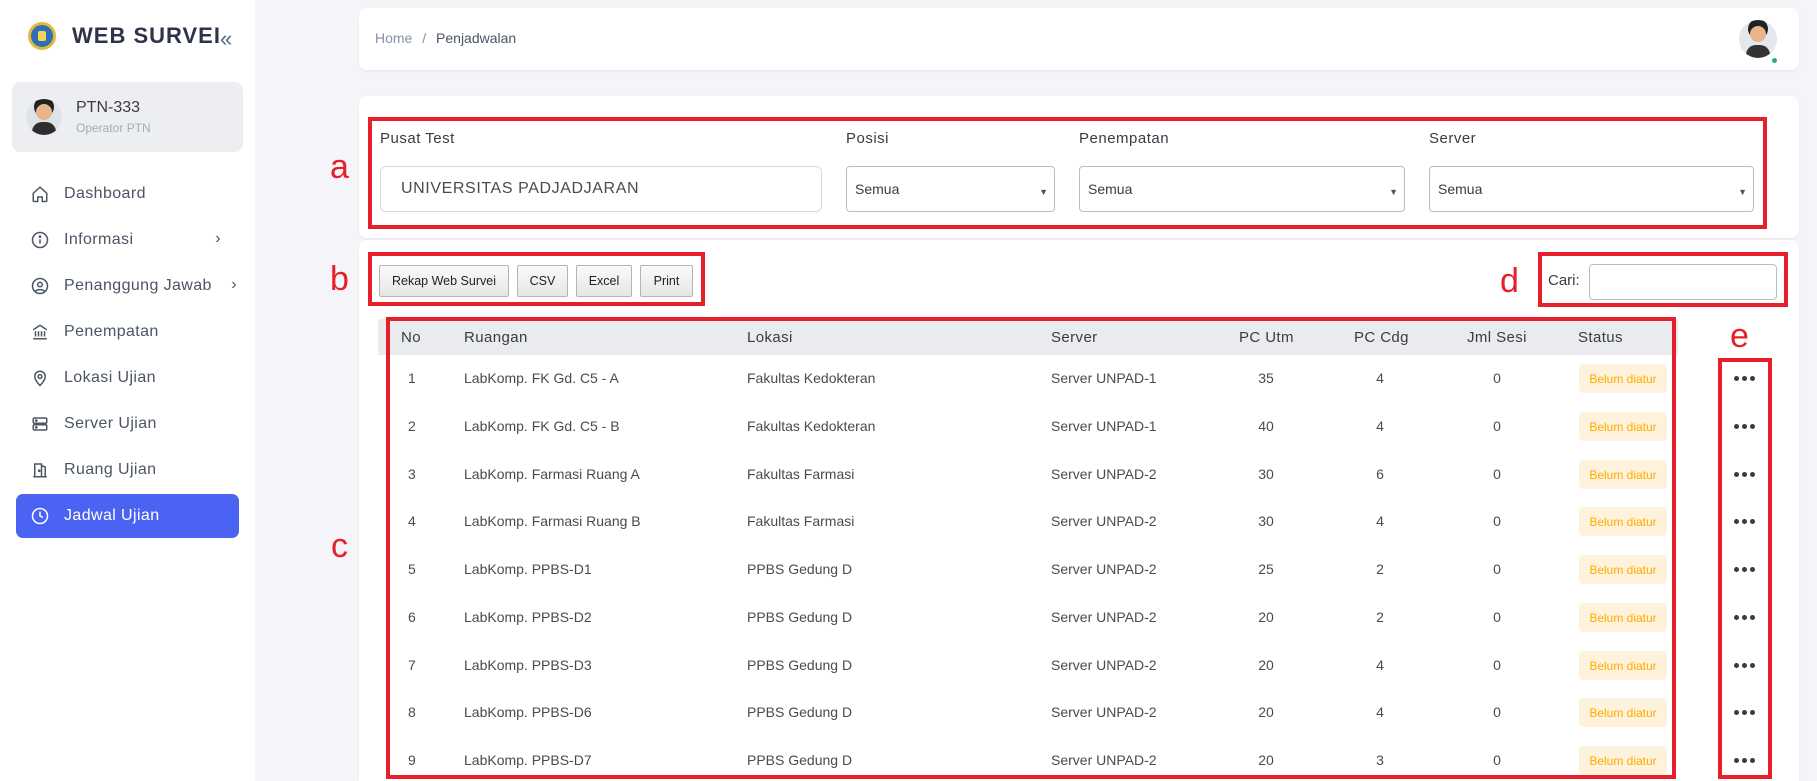 This screenshot has width=1817, height=781. Describe the element at coordinates (127, 516) in the screenshot. I see `sidebar-item-jadwal-ujian: Jadwal Ujian` at that location.